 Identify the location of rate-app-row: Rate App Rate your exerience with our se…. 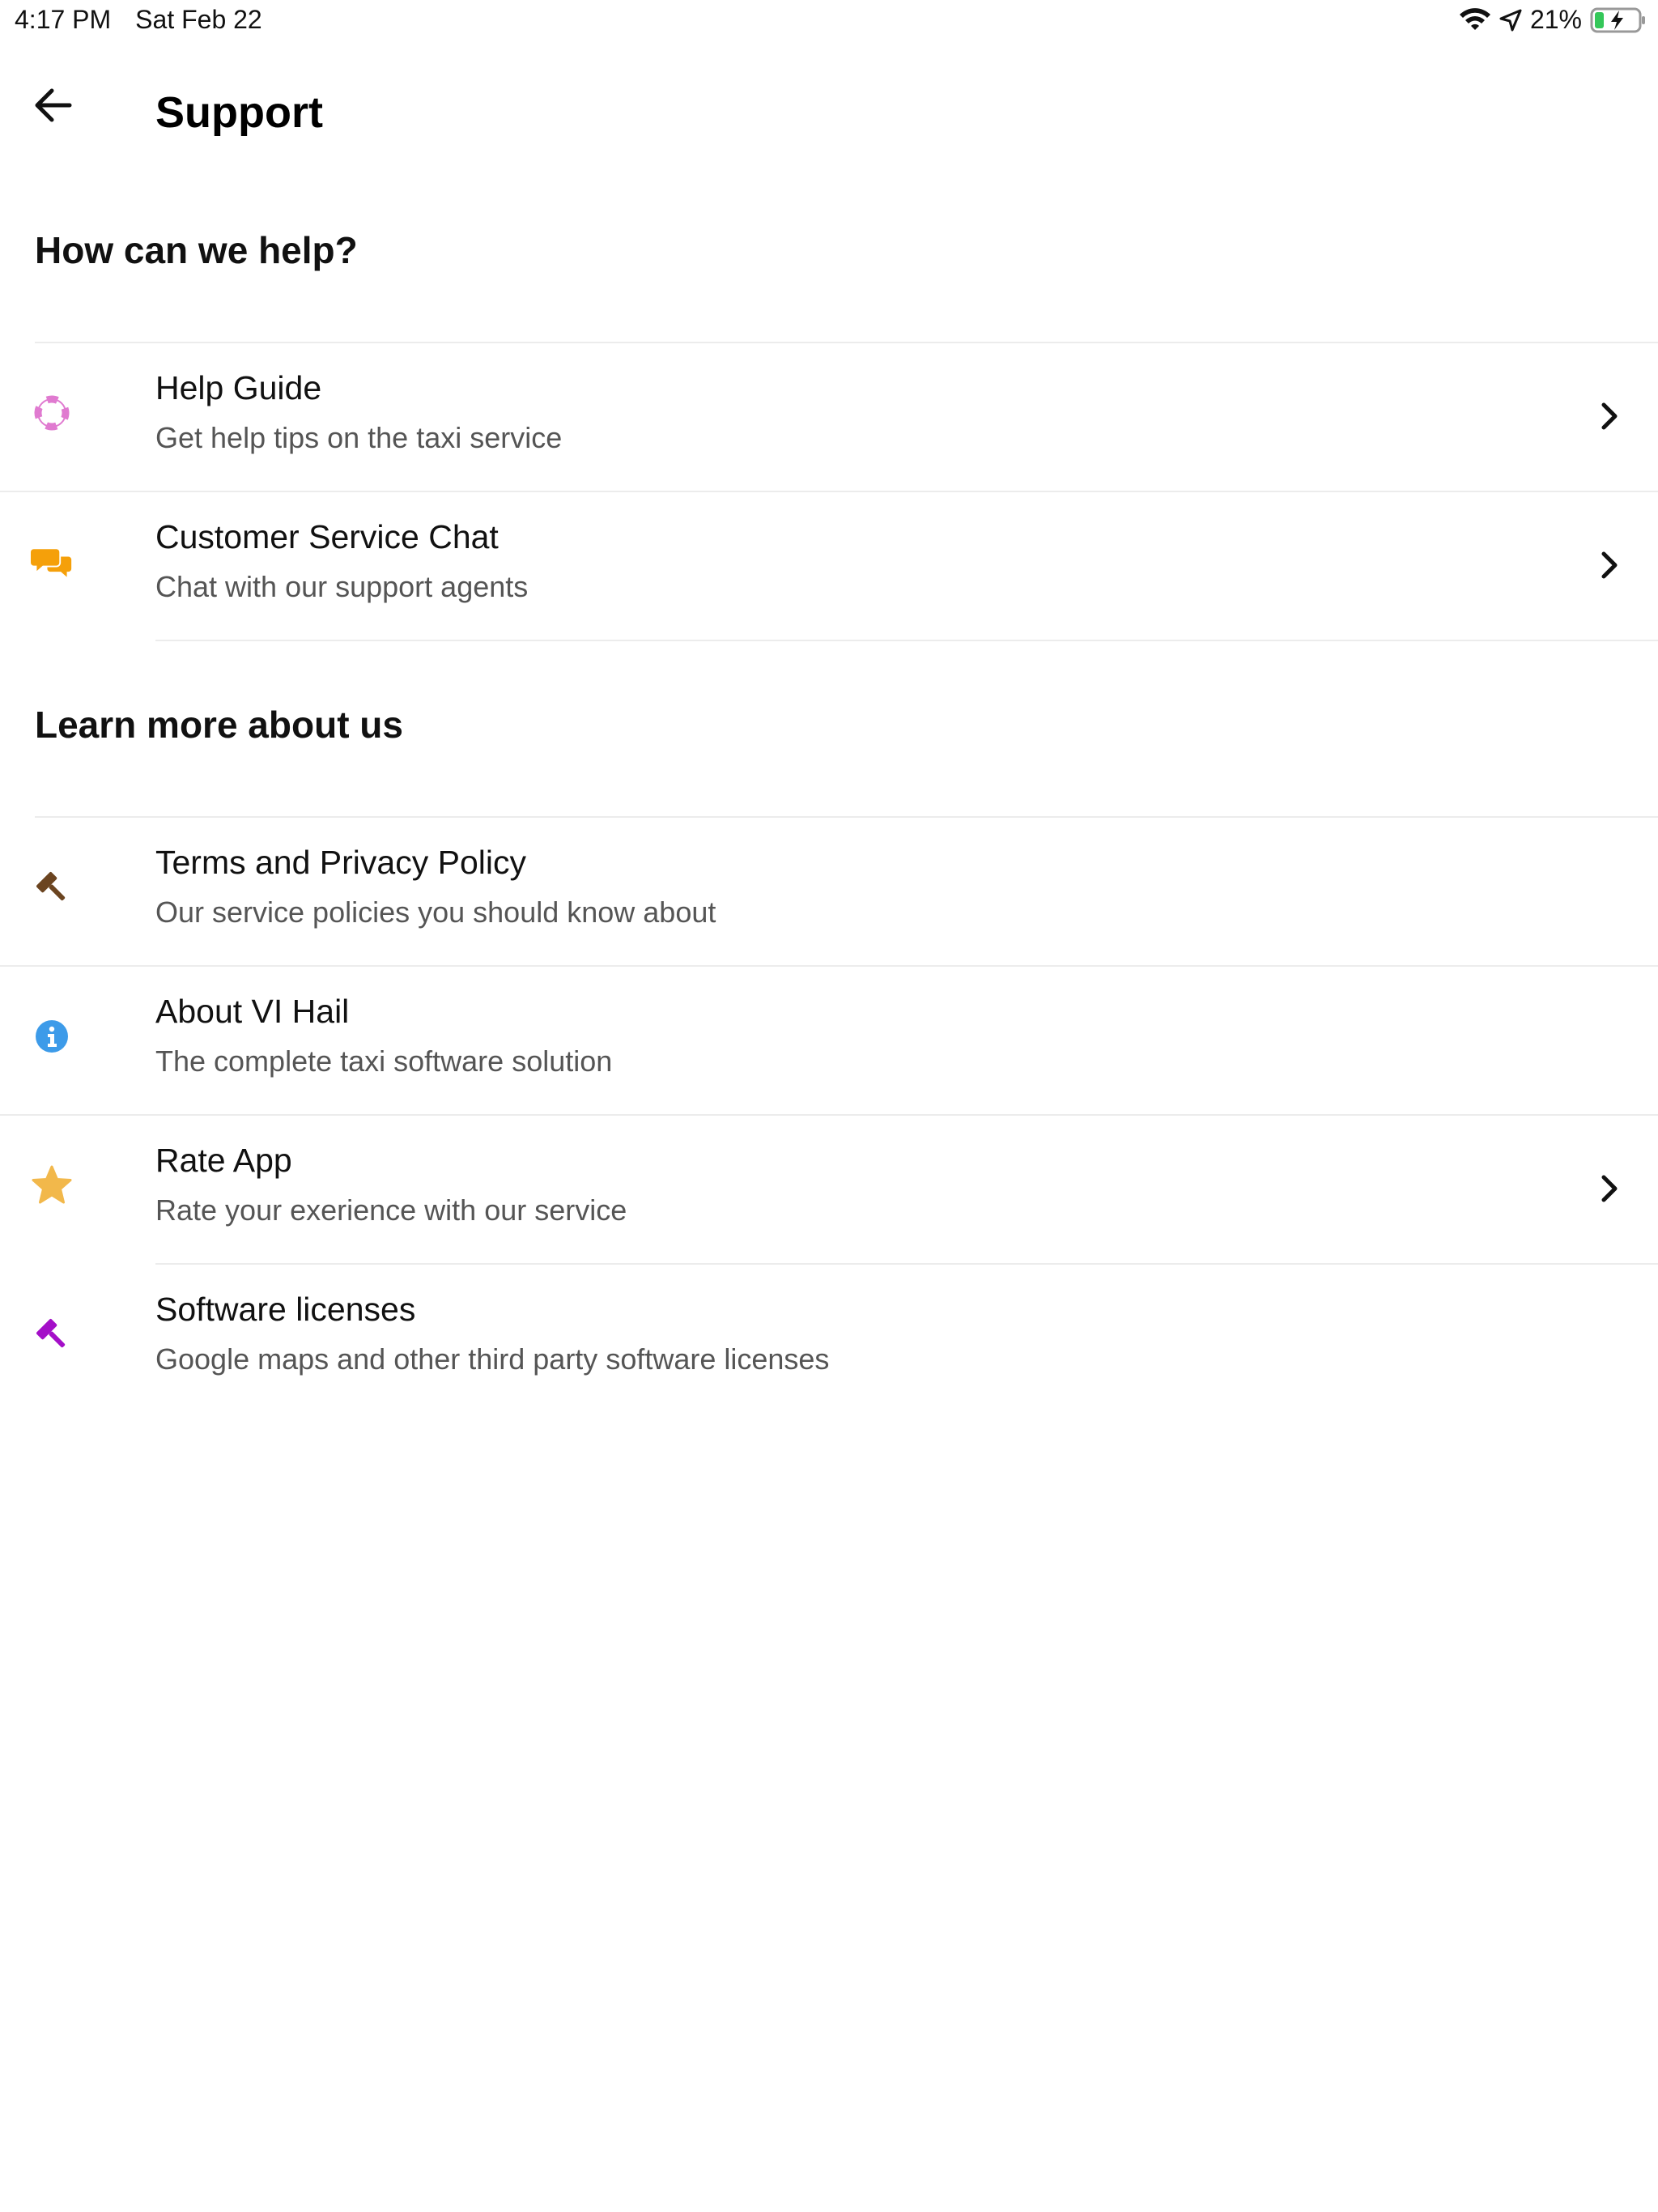
(829, 1189).